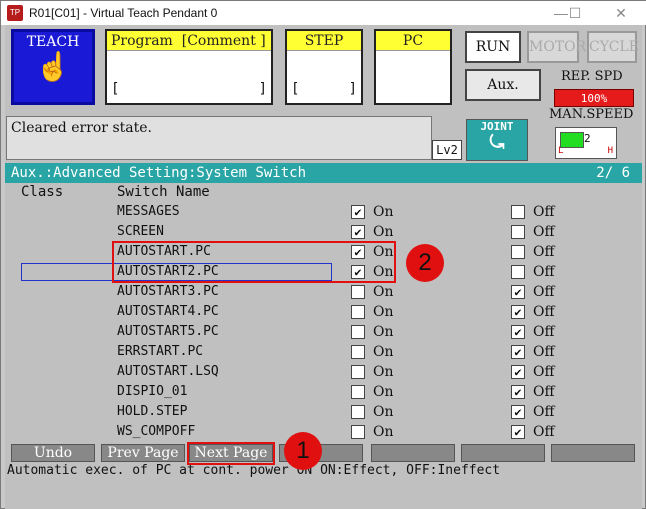  What do you see at coordinates (223, 41) in the screenshot?
I see `comment-label: [Comment ]` at bounding box center [223, 41].